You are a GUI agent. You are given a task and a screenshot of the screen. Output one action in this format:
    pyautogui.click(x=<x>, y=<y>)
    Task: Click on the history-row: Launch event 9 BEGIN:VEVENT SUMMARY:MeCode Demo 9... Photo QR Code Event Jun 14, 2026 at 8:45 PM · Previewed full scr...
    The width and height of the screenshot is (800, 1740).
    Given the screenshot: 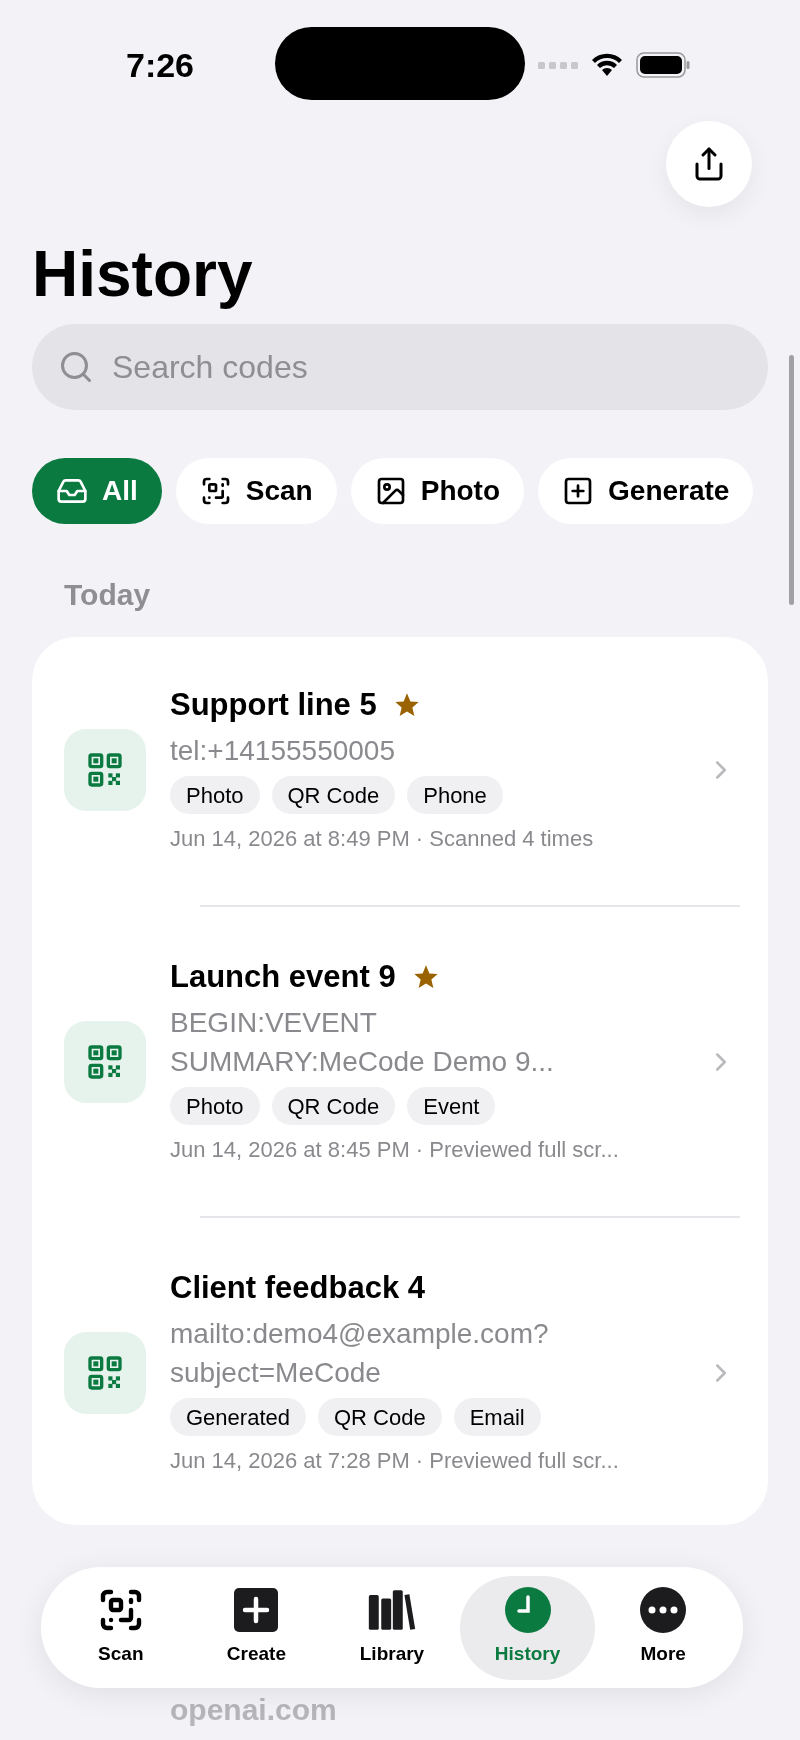 What is the action you would take?
    pyautogui.click(x=400, y=1061)
    